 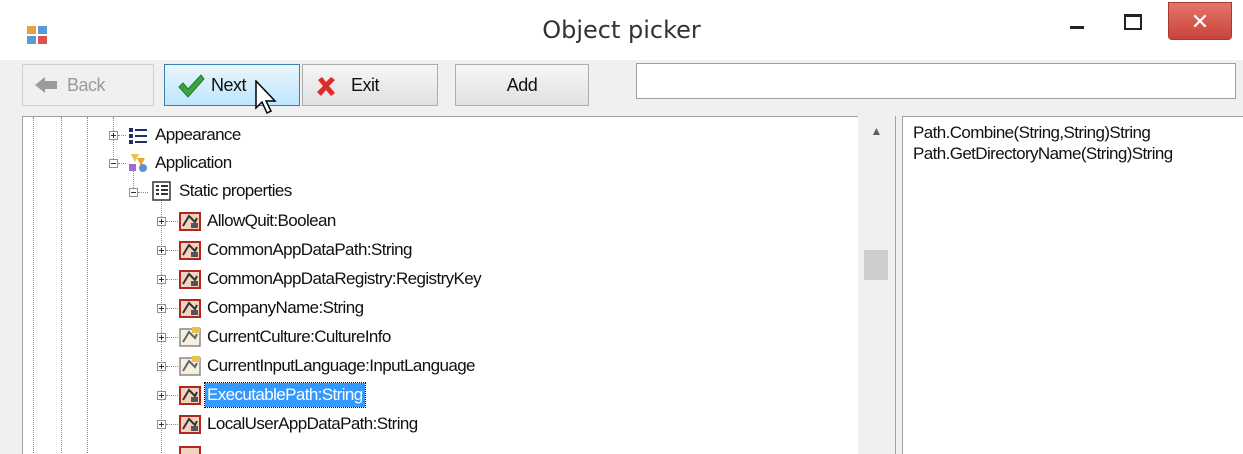 What do you see at coordinates (138, 136) in the screenshot?
I see `list-icon` at bounding box center [138, 136].